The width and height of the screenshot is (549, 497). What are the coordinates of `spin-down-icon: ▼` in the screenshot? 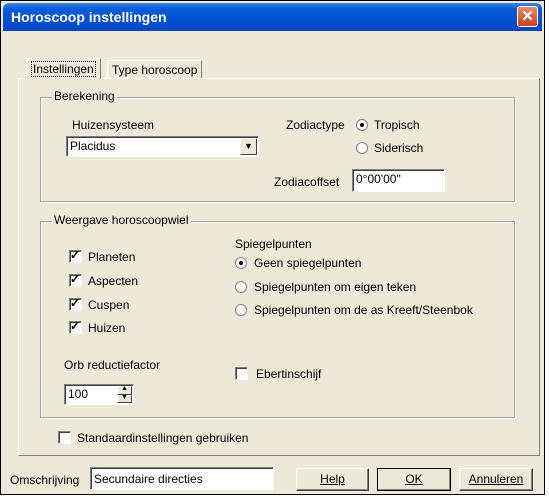 It's located at (124, 397).